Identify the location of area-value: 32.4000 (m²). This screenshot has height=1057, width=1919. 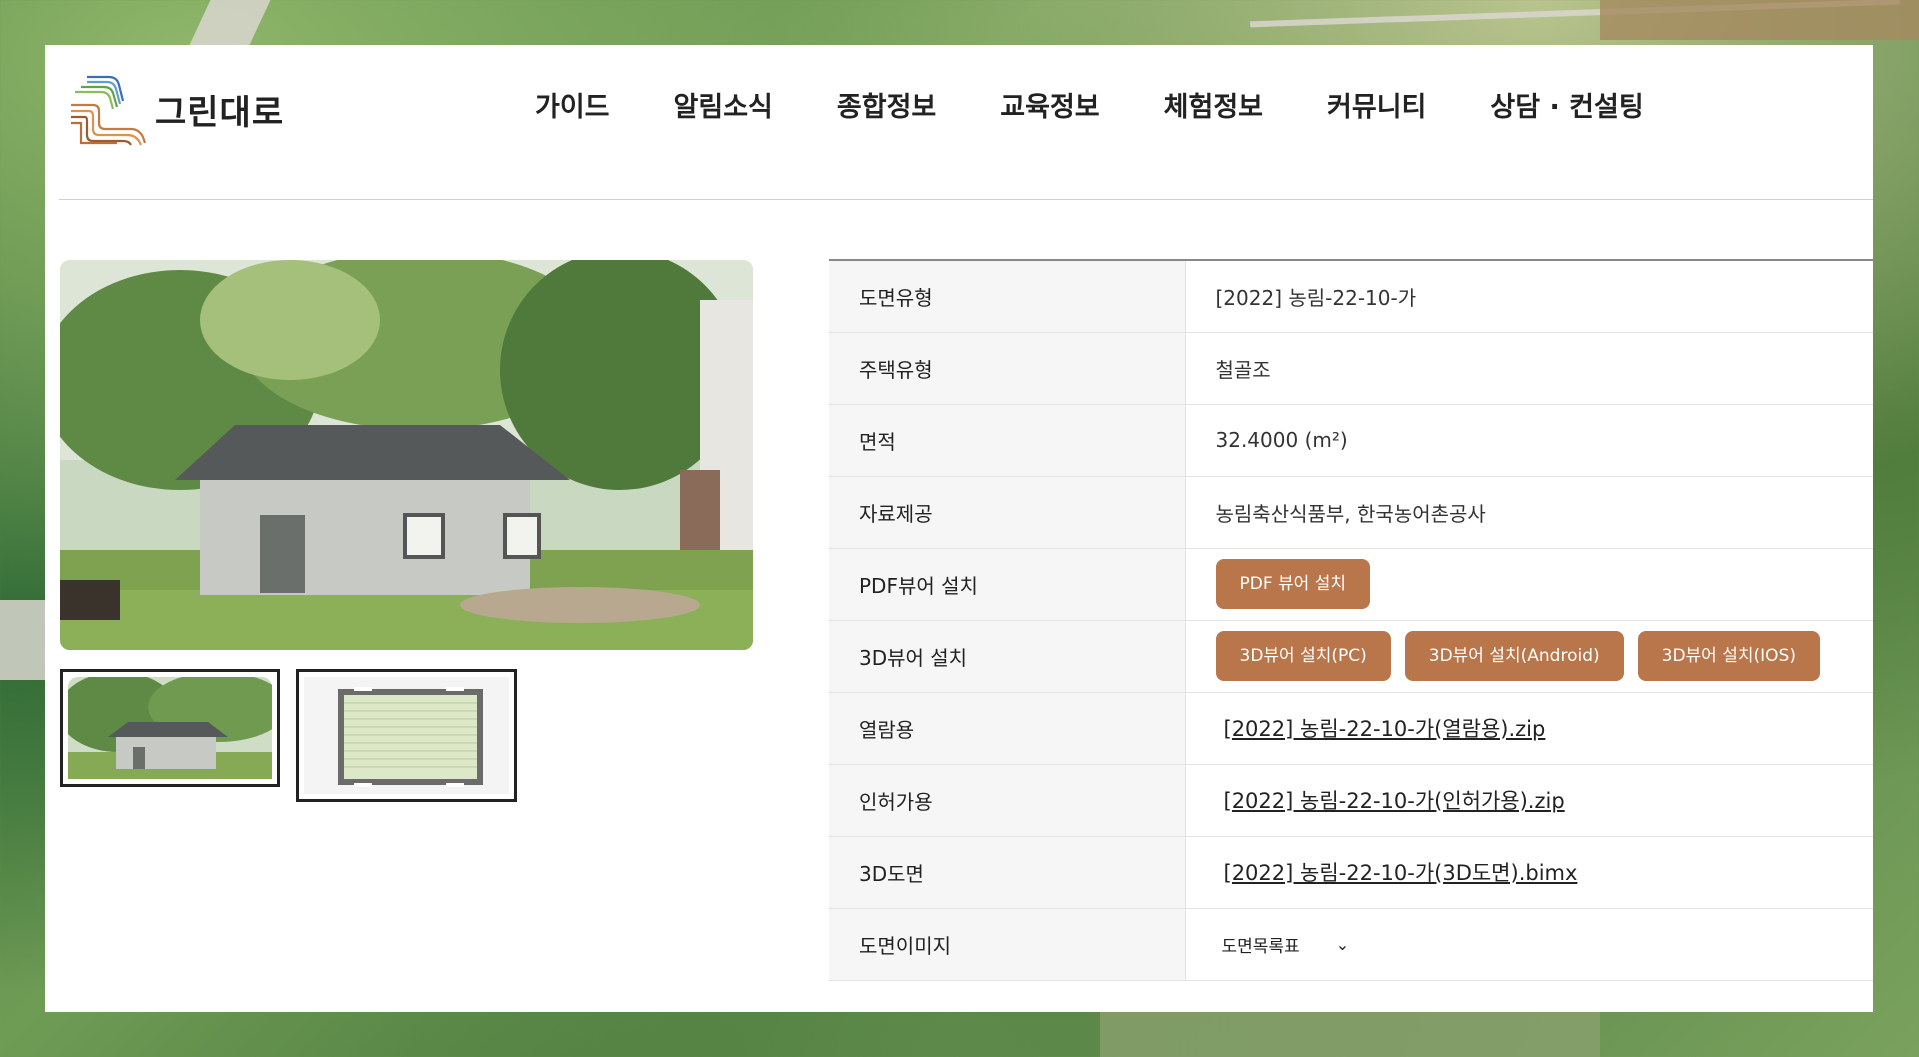
(1529, 440).